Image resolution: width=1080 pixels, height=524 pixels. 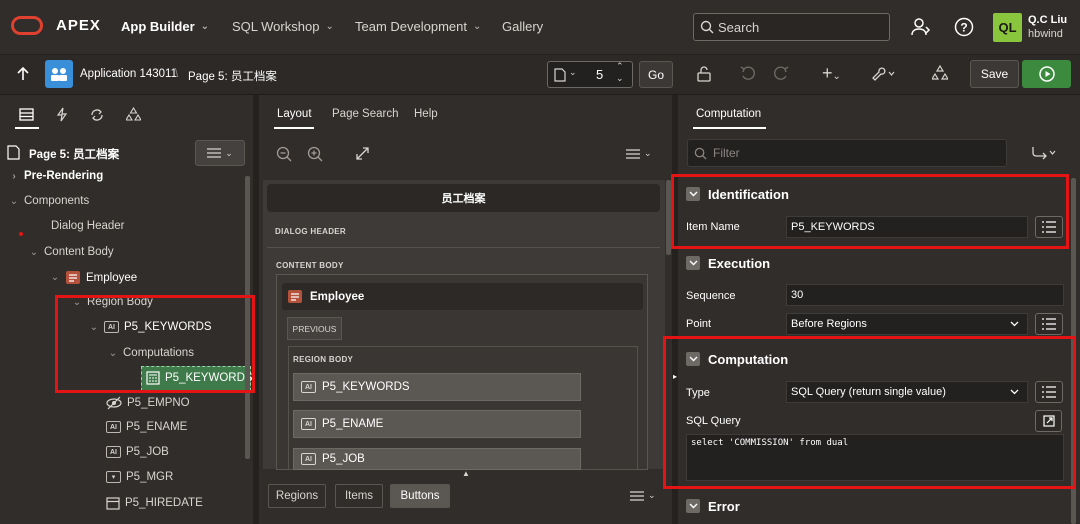 What do you see at coordinates (874, 194) in the screenshot?
I see `group-identification: Identification` at bounding box center [874, 194].